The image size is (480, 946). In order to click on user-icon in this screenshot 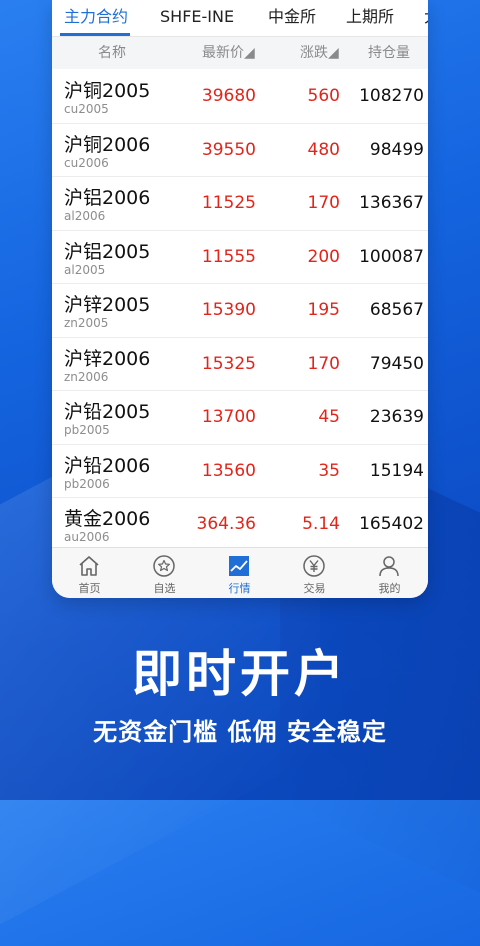, I will do `click(389, 566)`.